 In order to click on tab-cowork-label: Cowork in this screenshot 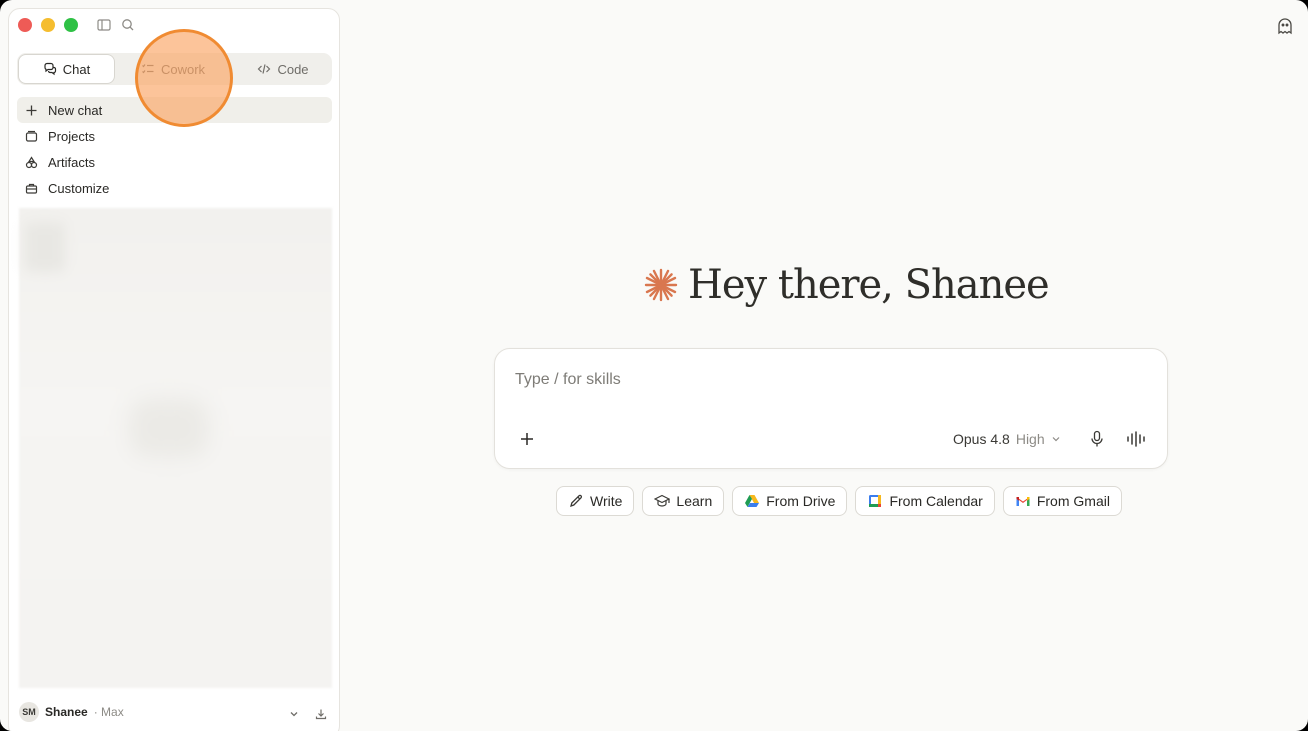, I will do `click(183, 69)`.